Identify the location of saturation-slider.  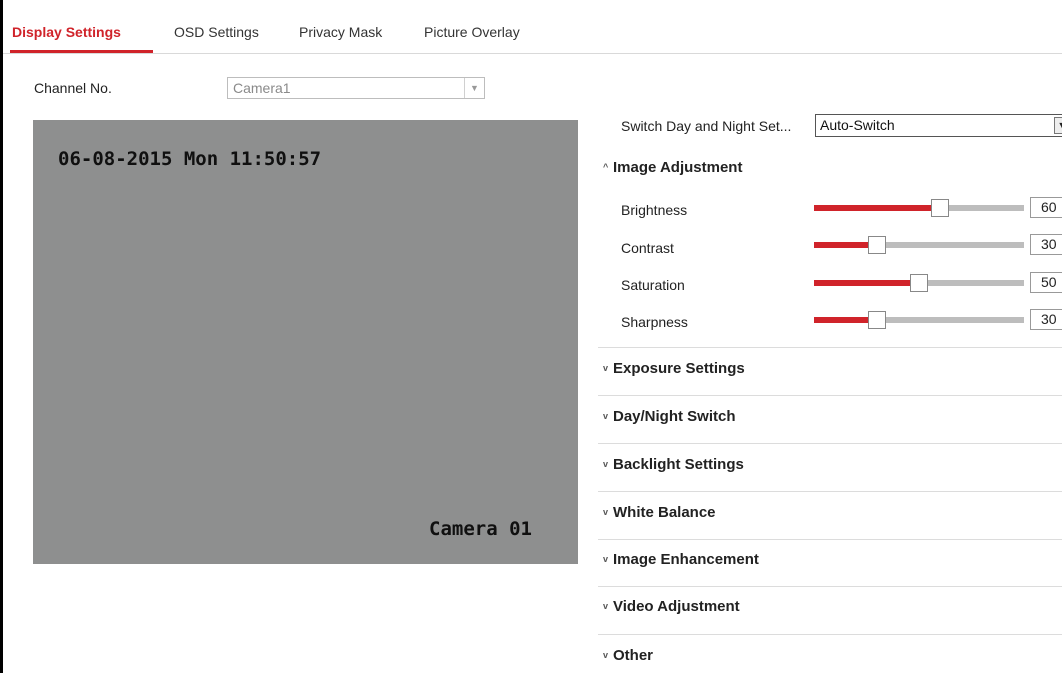
(919, 283).